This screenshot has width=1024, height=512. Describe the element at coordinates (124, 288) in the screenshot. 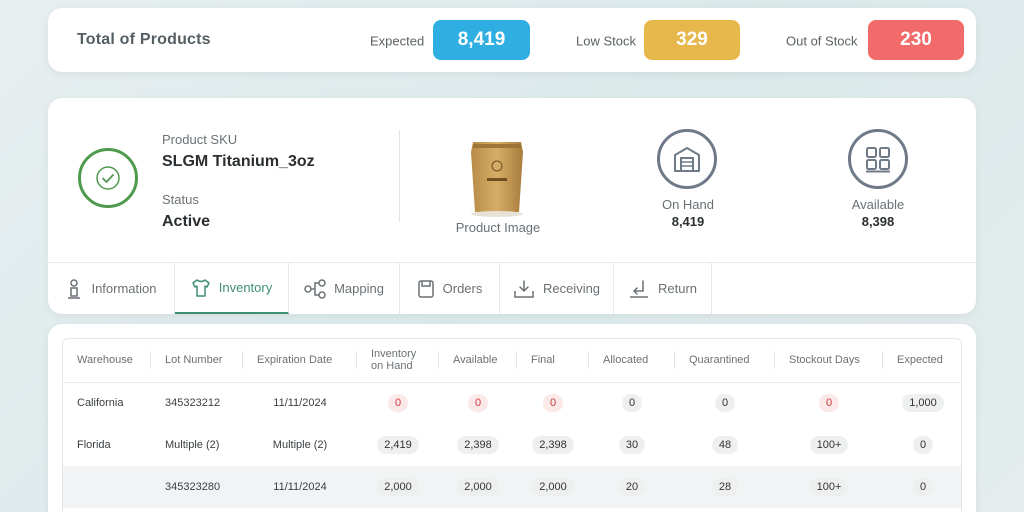

I see `tab-information-label: Information` at that location.